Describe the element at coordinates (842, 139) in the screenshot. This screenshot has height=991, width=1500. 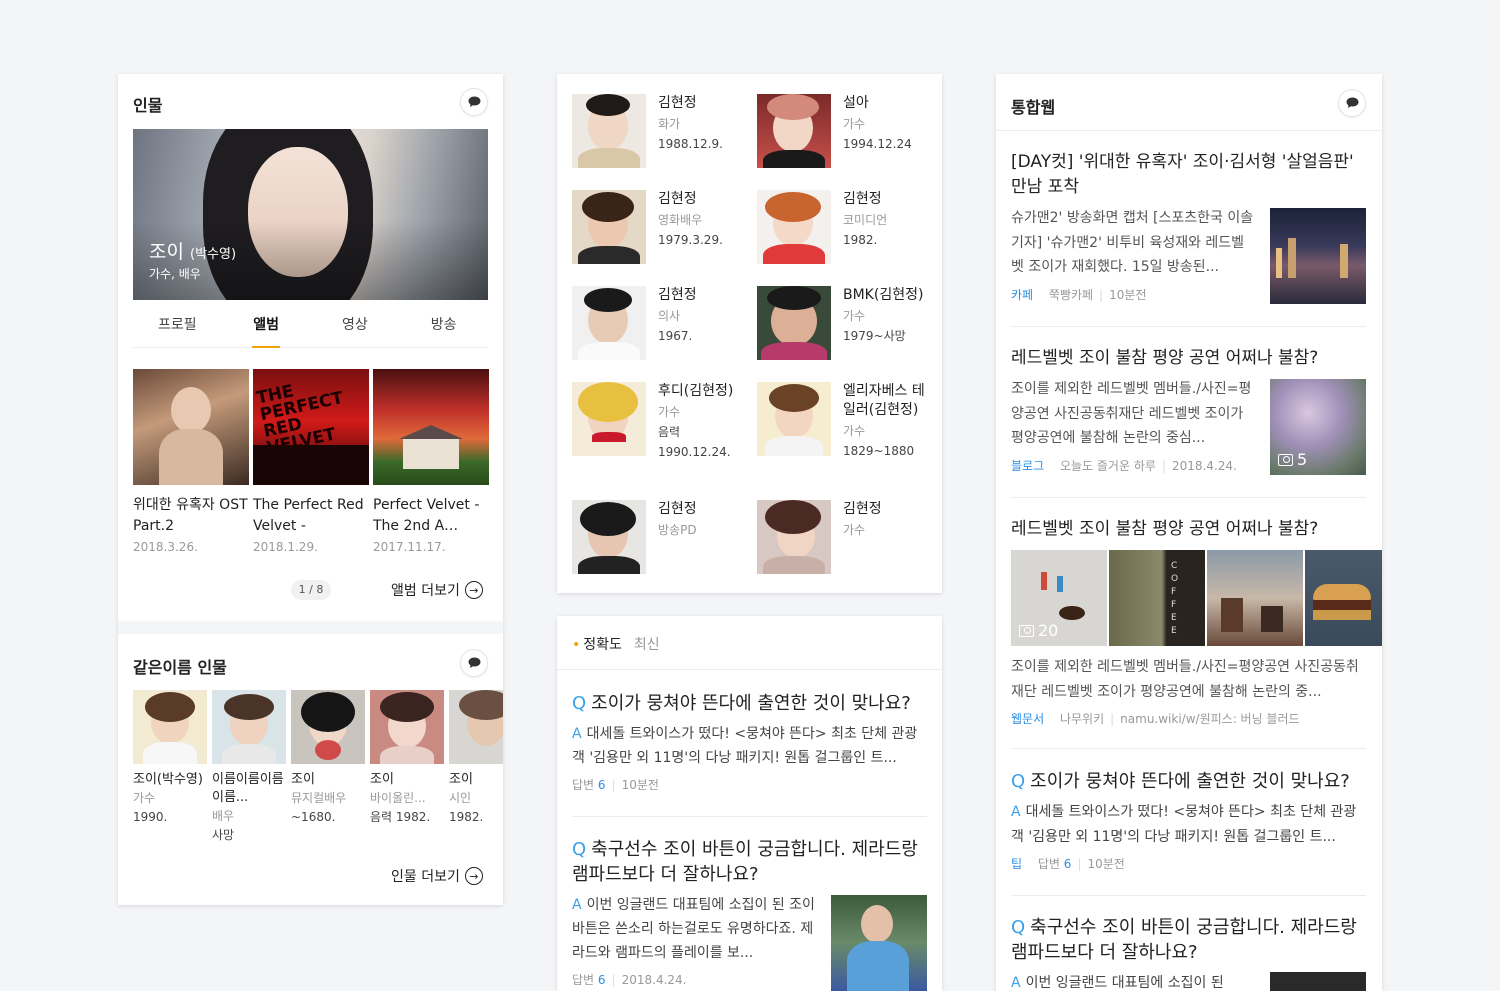
I see `person-entry: 설아 가수 1994.12.24` at that location.